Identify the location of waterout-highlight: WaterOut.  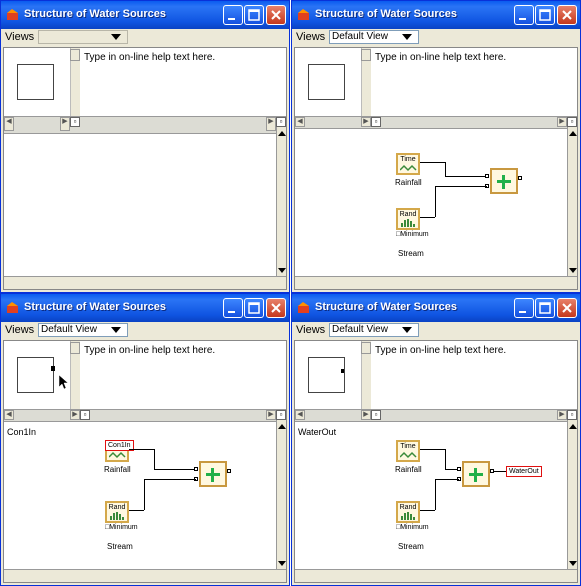
(524, 471).